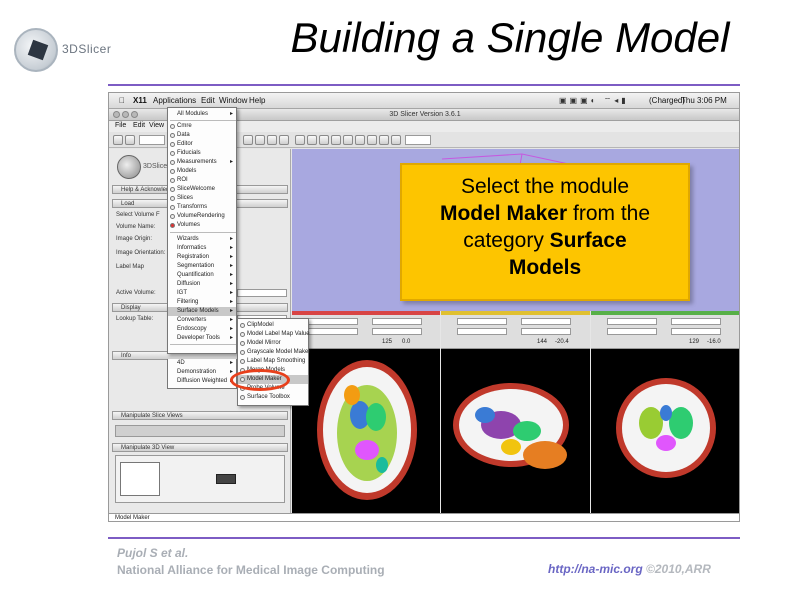  Describe the element at coordinates (202, 171) in the screenshot. I see `menu-item-models: Models` at that location.